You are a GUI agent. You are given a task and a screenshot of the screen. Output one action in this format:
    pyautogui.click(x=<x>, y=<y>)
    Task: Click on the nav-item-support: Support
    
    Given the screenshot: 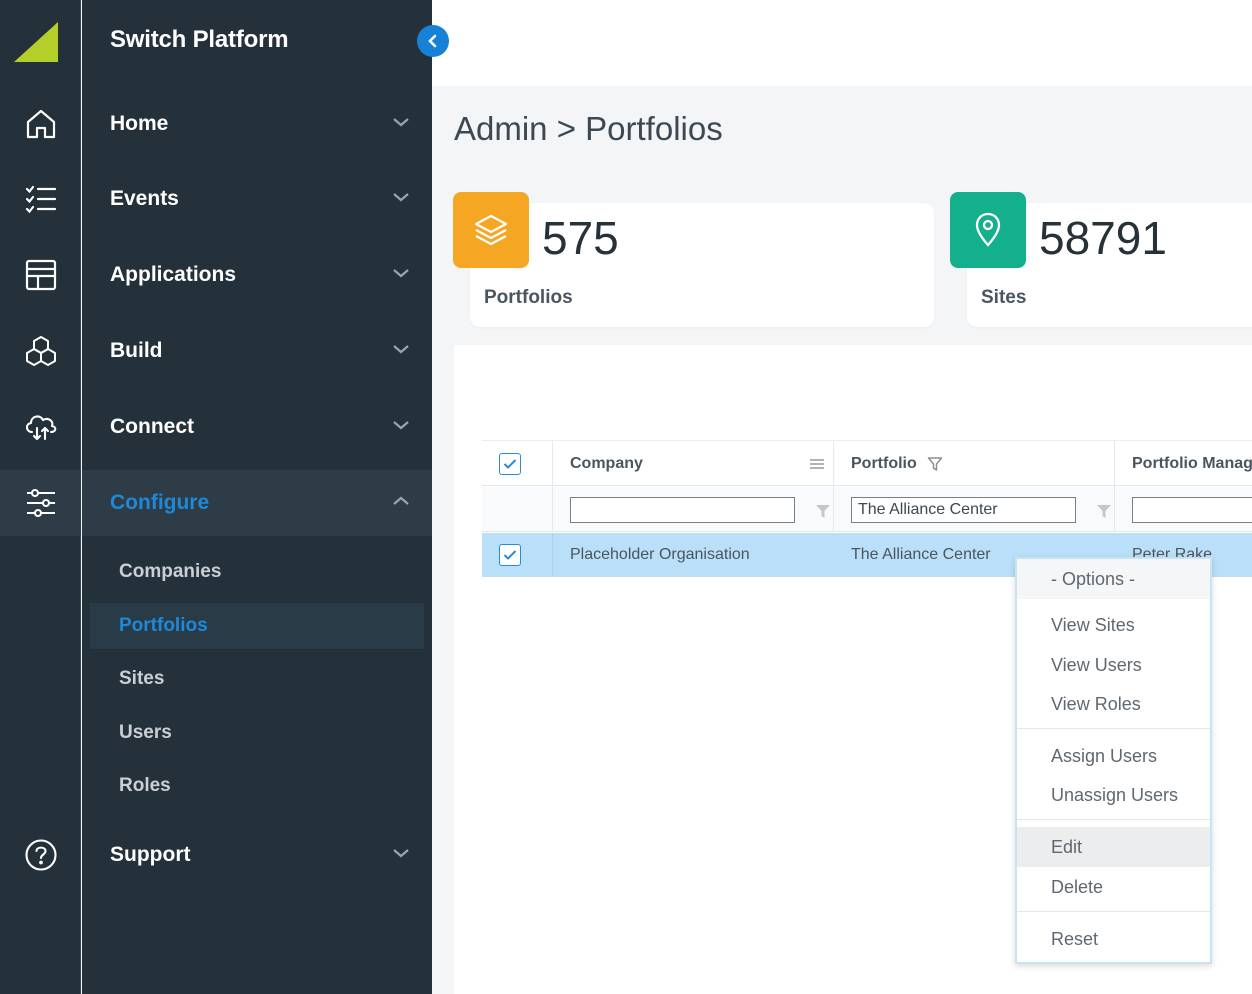 What is the action you would take?
    pyautogui.click(x=257, y=855)
    